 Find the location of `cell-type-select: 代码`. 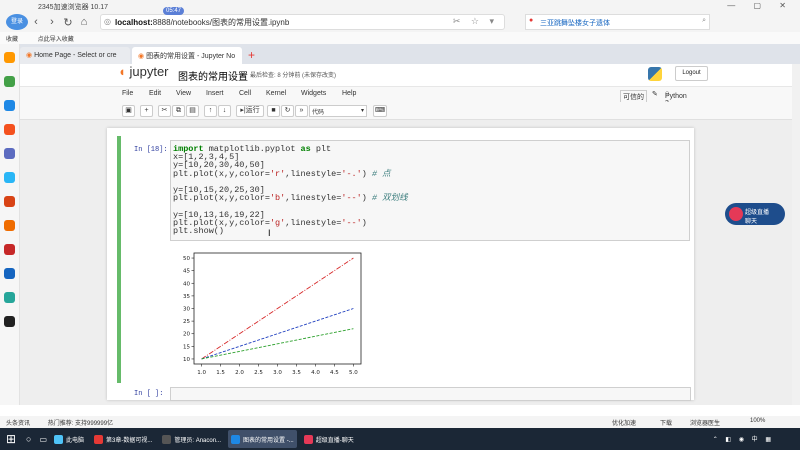

cell-type-select: 代码 is located at coordinates (338, 111).